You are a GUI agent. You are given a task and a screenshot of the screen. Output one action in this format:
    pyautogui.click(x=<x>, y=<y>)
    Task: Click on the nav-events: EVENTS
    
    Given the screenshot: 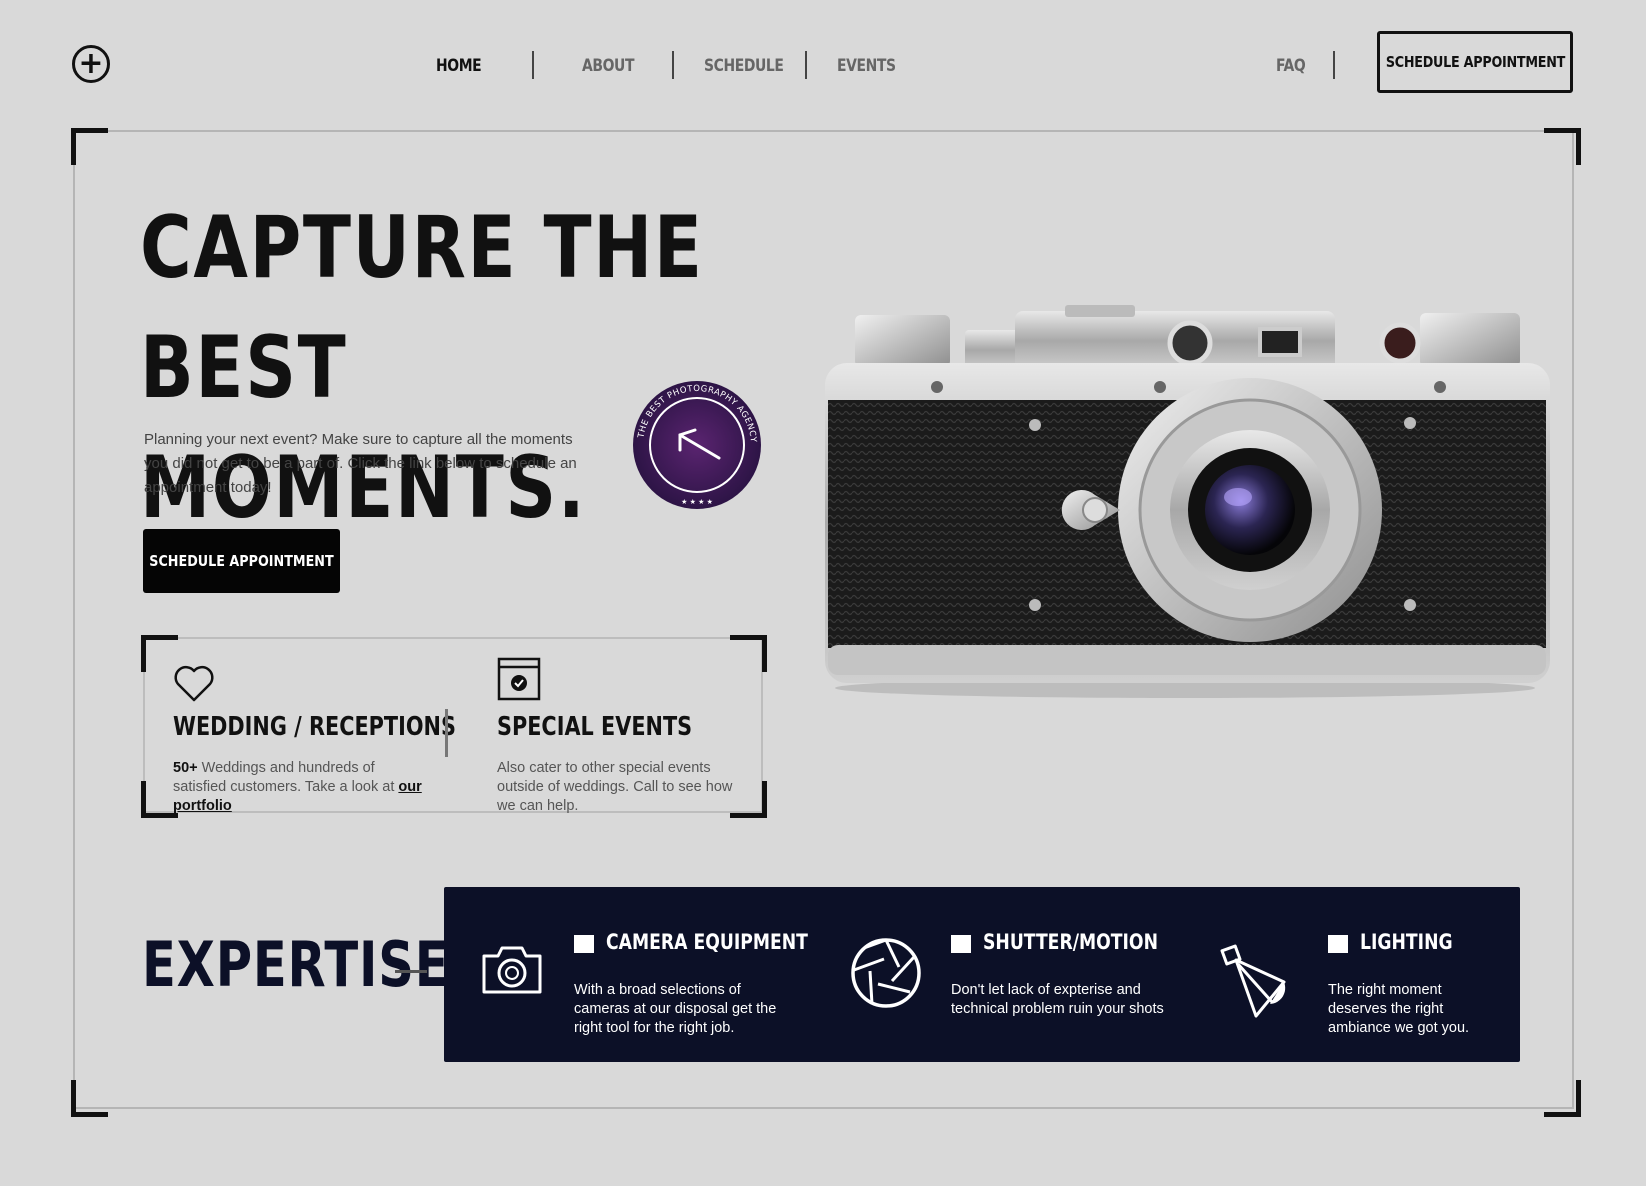 What is the action you would take?
    pyautogui.click(x=866, y=66)
    